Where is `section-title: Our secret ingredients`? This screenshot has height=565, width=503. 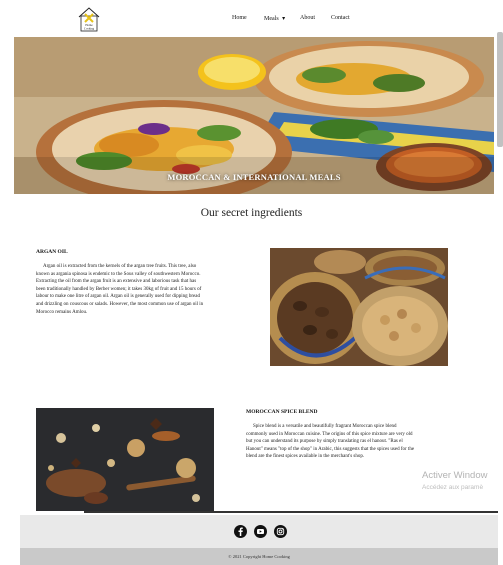
section-title: Our secret ingredients is located at coordinates (251, 213).